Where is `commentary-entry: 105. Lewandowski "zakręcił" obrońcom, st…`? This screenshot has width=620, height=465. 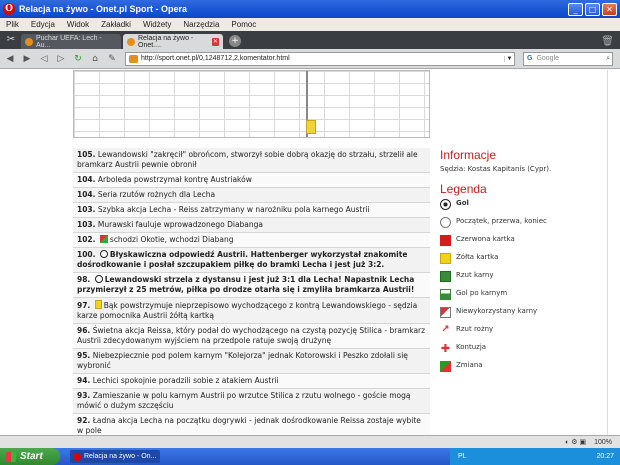 commentary-entry: 105. Lewandowski "zakręcił" obrońcom, st… is located at coordinates (251, 160).